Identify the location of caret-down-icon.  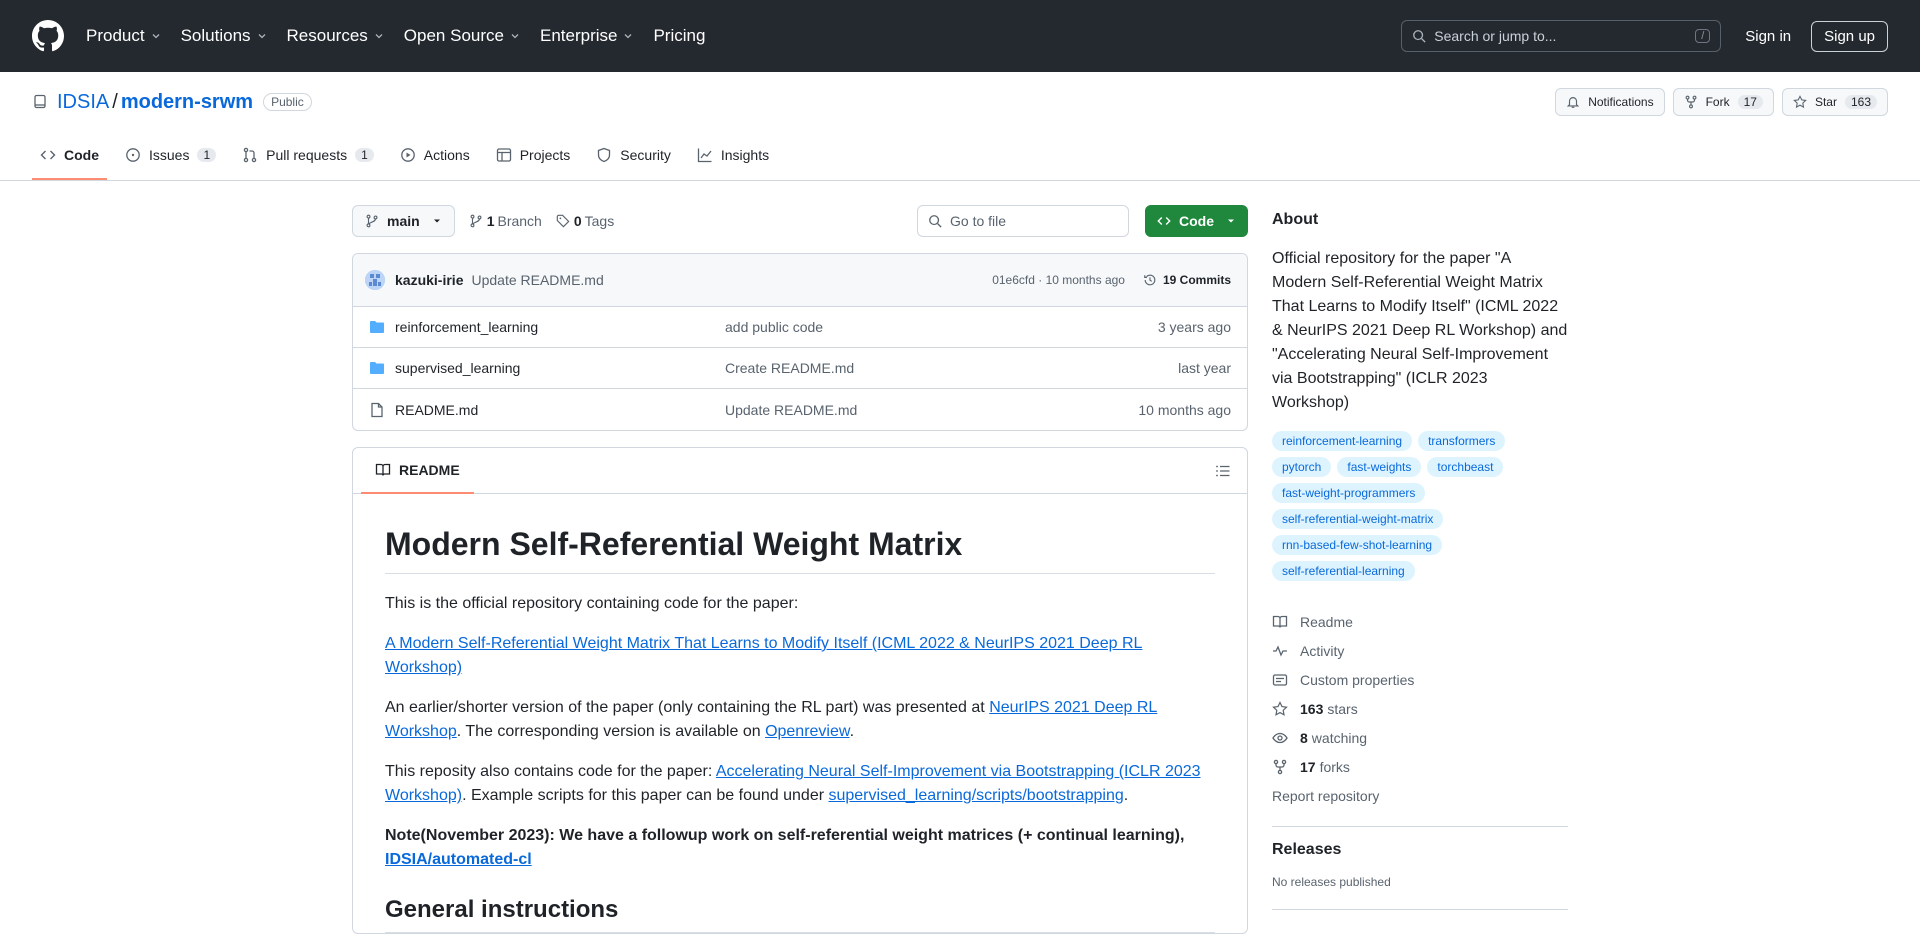
(437, 221).